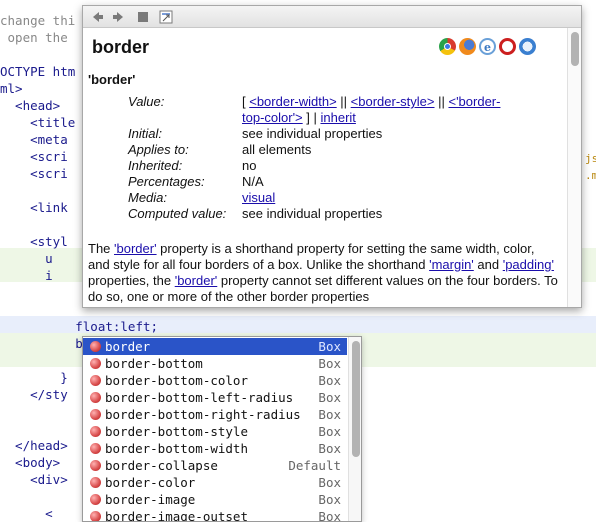 This screenshot has width=596, height=522. What do you see at coordinates (161, 465) in the screenshot?
I see `autocomplete-item-label: border-collapse` at bounding box center [161, 465].